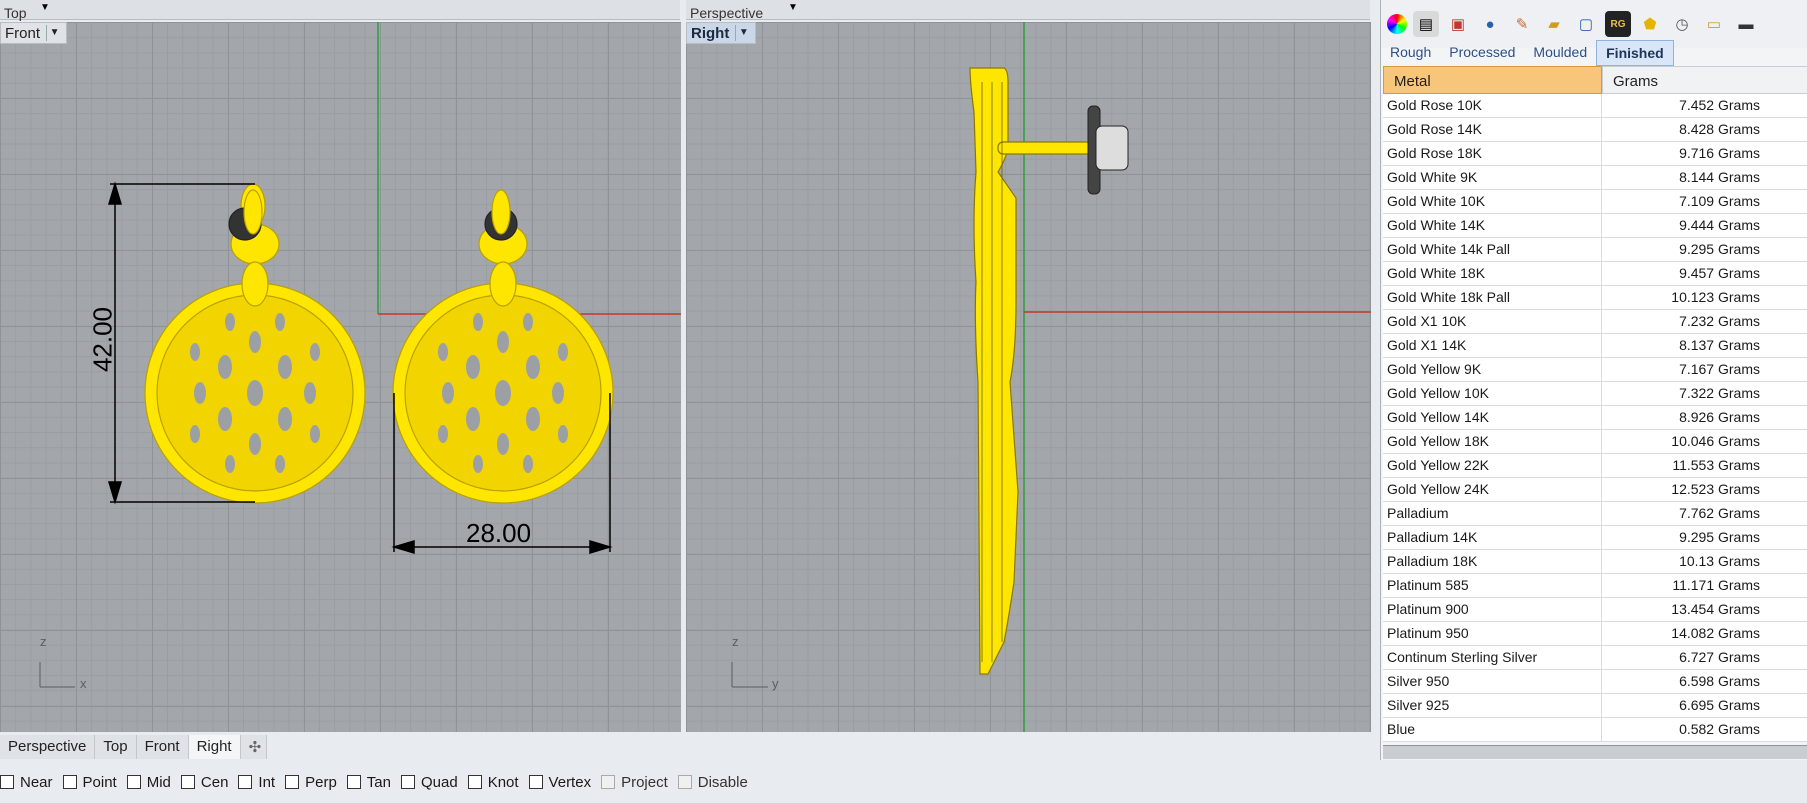 The height and width of the screenshot is (803, 1807). What do you see at coordinates (148, 782) in the screenshot?
I see `osnap-mid: Mid` at bounding box center [148, 782].